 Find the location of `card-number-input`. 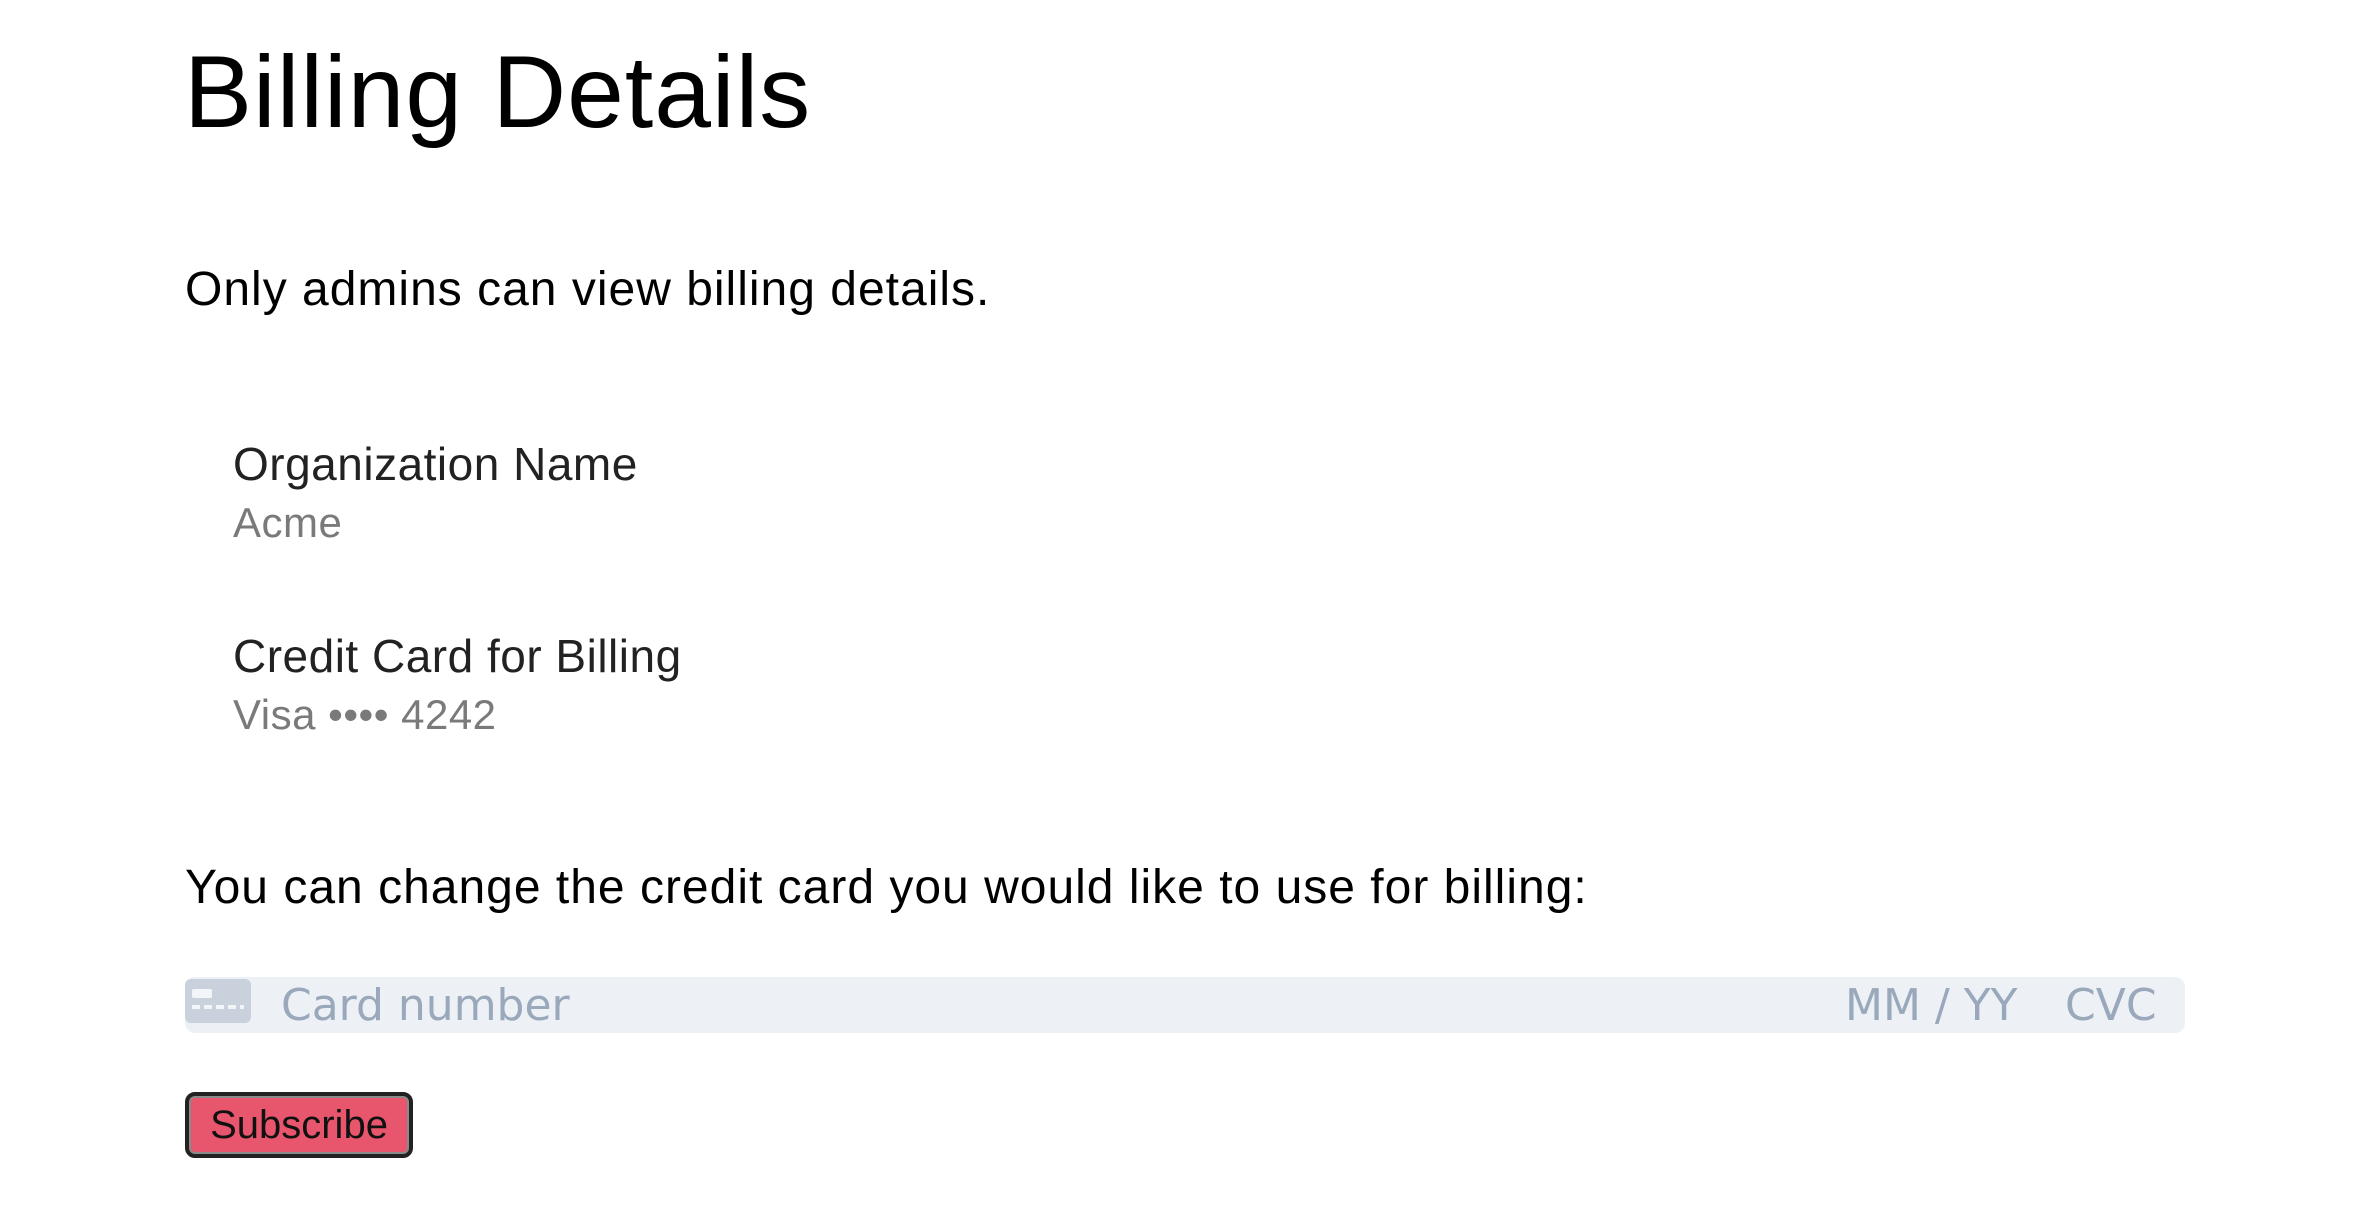

card-number-input is located at coordinates (931, 1005).